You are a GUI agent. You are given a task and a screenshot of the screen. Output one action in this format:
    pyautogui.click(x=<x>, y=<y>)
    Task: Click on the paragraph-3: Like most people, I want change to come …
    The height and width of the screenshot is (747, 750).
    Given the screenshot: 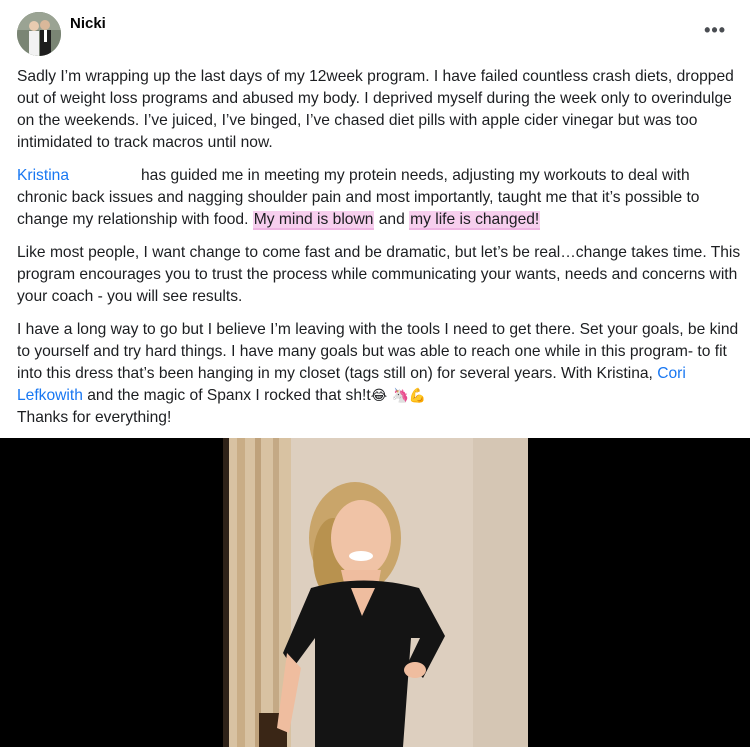 What is the action you would take?
    pyautogui.click(x=379, y=274)
    